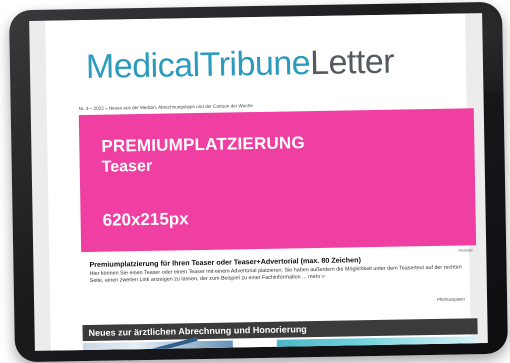 The height and width of the screenshot is (363, 510). Describe the element at coordinates (142, 66) in the screenshot. I see `logo-word-medical: Medical` at that location.